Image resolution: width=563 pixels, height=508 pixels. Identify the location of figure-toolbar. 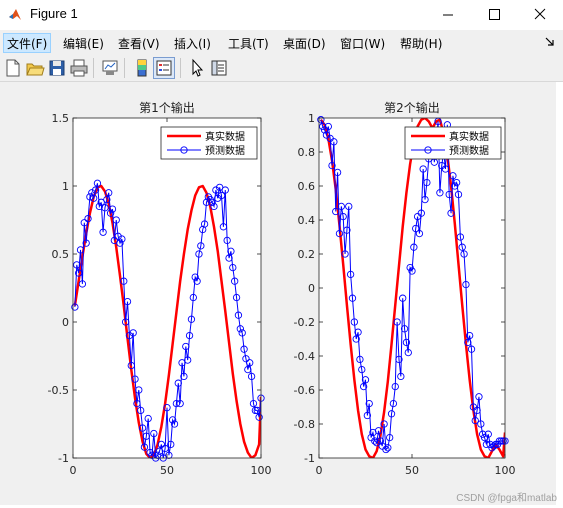
(281, 68).